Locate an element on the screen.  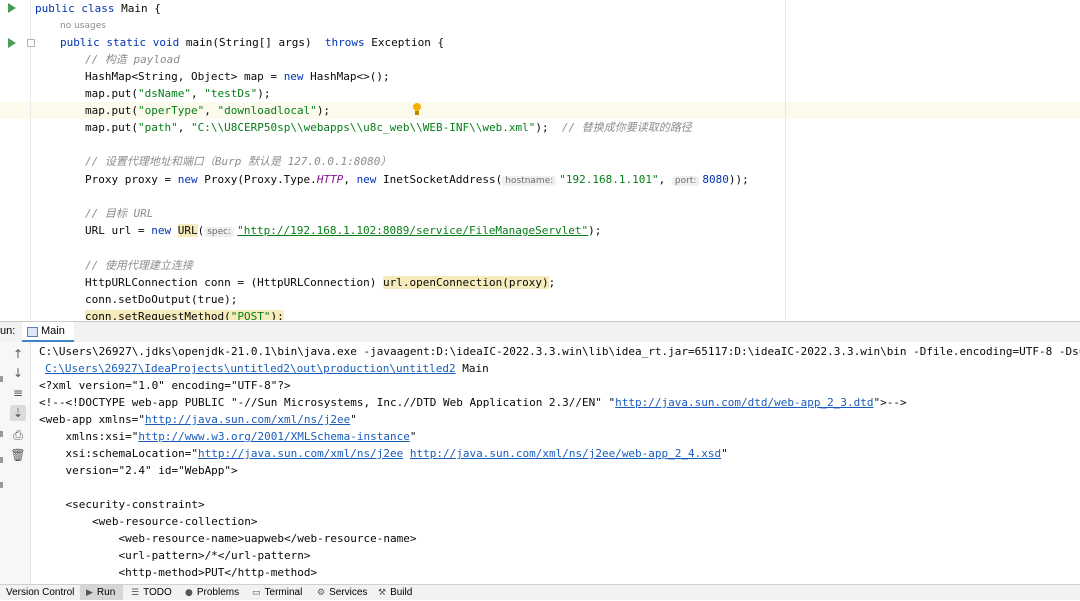
code-comment: // 目标 URL is located at coordinates (119, 213).